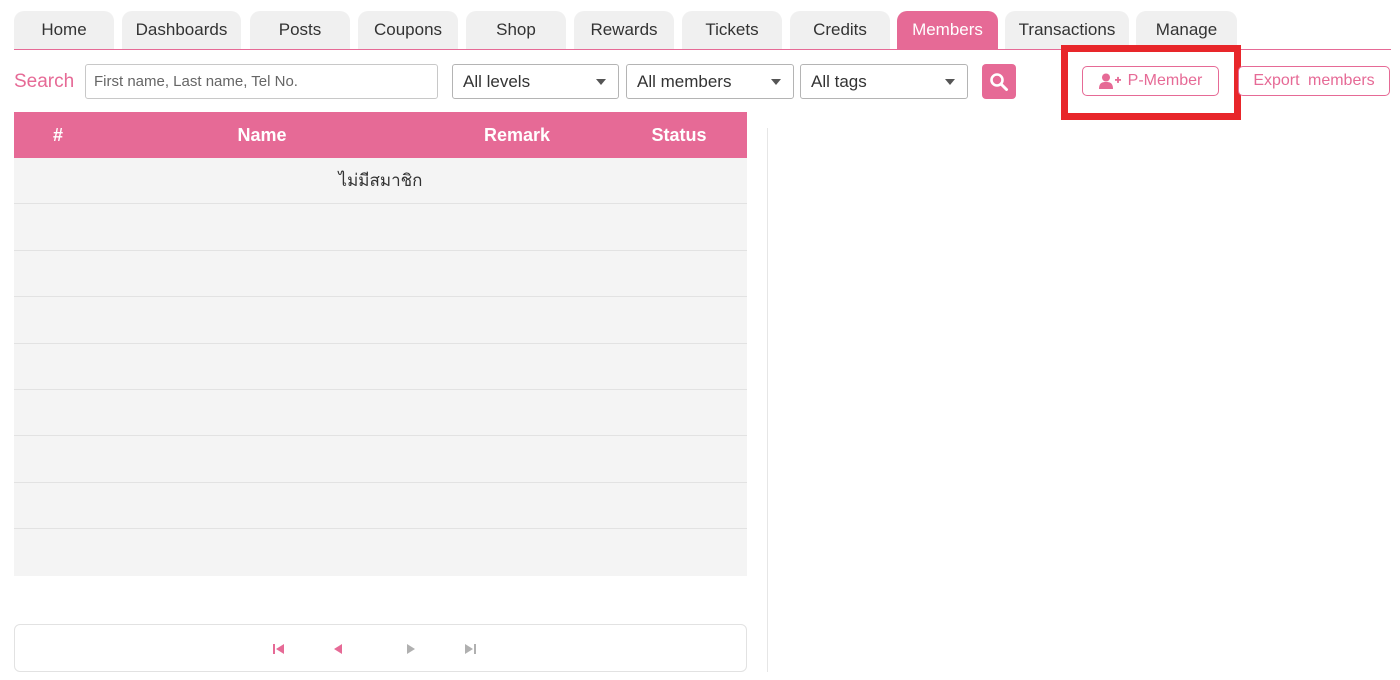 The height and width of the screenshot is (680, 1400). What do you see at coordinates (679, 134) in the screenshot?
I see `column-header-status: Status` at bounding box center [679, 134].